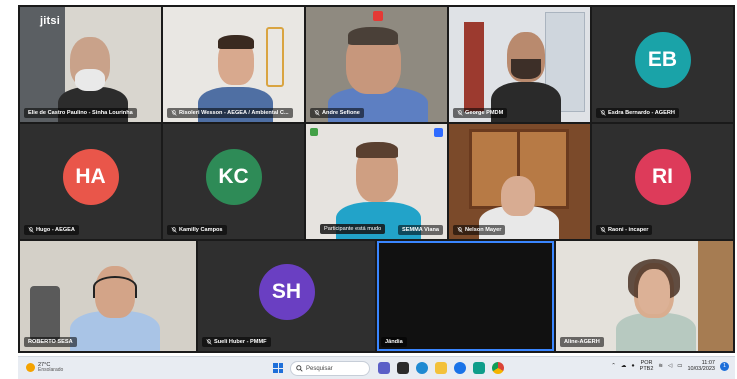 Image resolution: width=737 pixels, height=379 pixels. I want to click on search-icon, so click(299, 368).